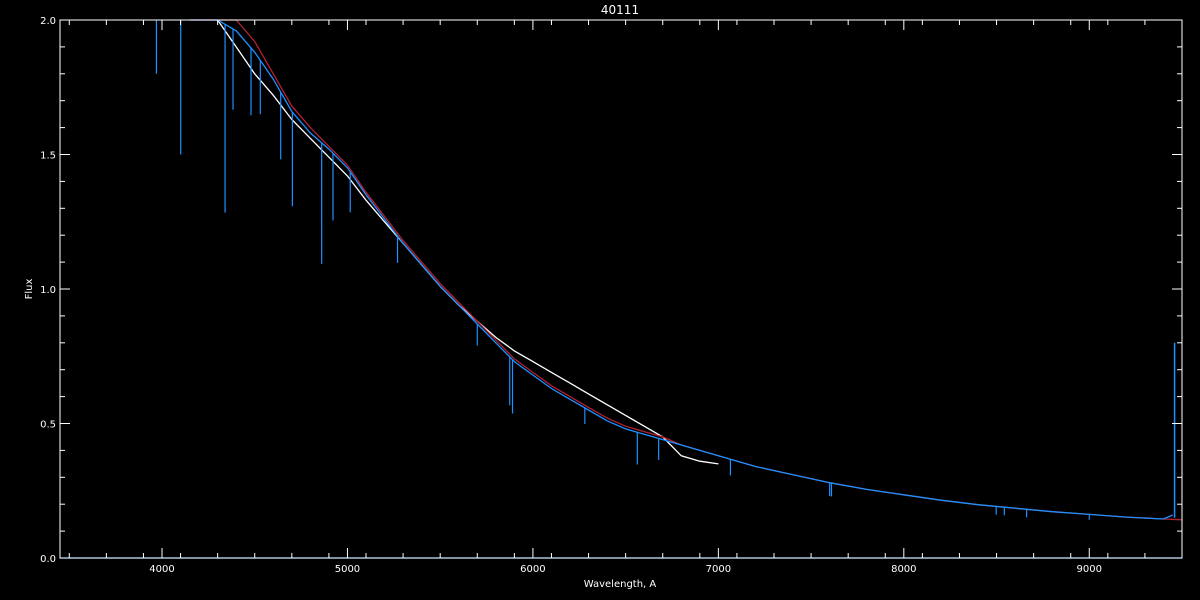 This screenshot has width=1200, height=600. Describe the element at coordinates (718, 569) in the screenshot. I see `x-tick-label: 7000` at that location.